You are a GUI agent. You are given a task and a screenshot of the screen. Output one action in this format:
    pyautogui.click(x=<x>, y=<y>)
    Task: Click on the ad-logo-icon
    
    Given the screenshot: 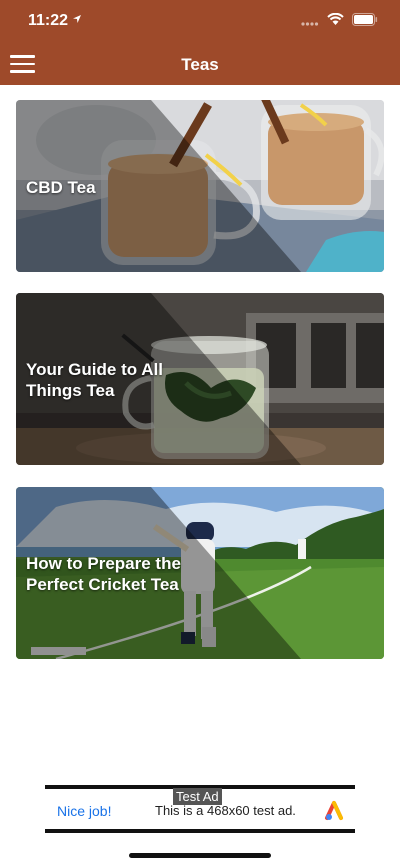 What is the action you would take?
    pyautogui.click(x=334, y=810)
    